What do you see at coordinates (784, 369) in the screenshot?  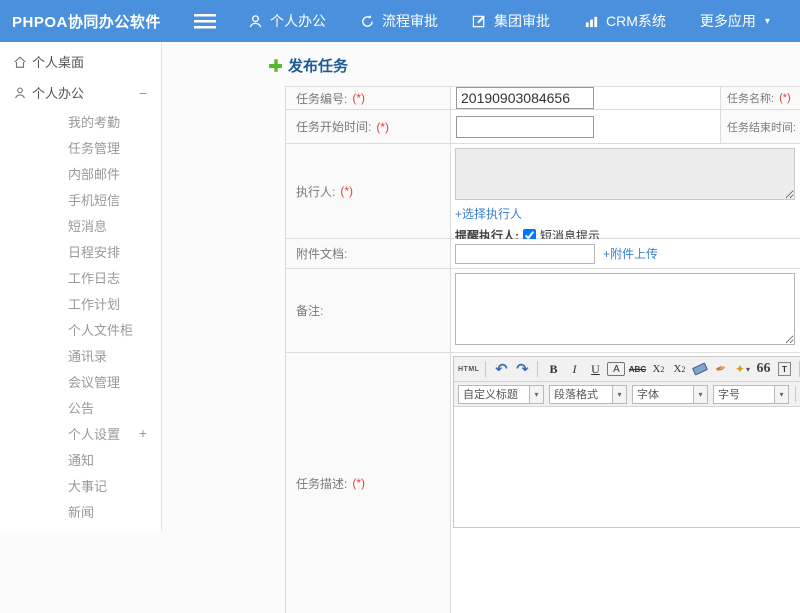 I see `paste-from-word-icon: T` at bounding box center [784, 369].